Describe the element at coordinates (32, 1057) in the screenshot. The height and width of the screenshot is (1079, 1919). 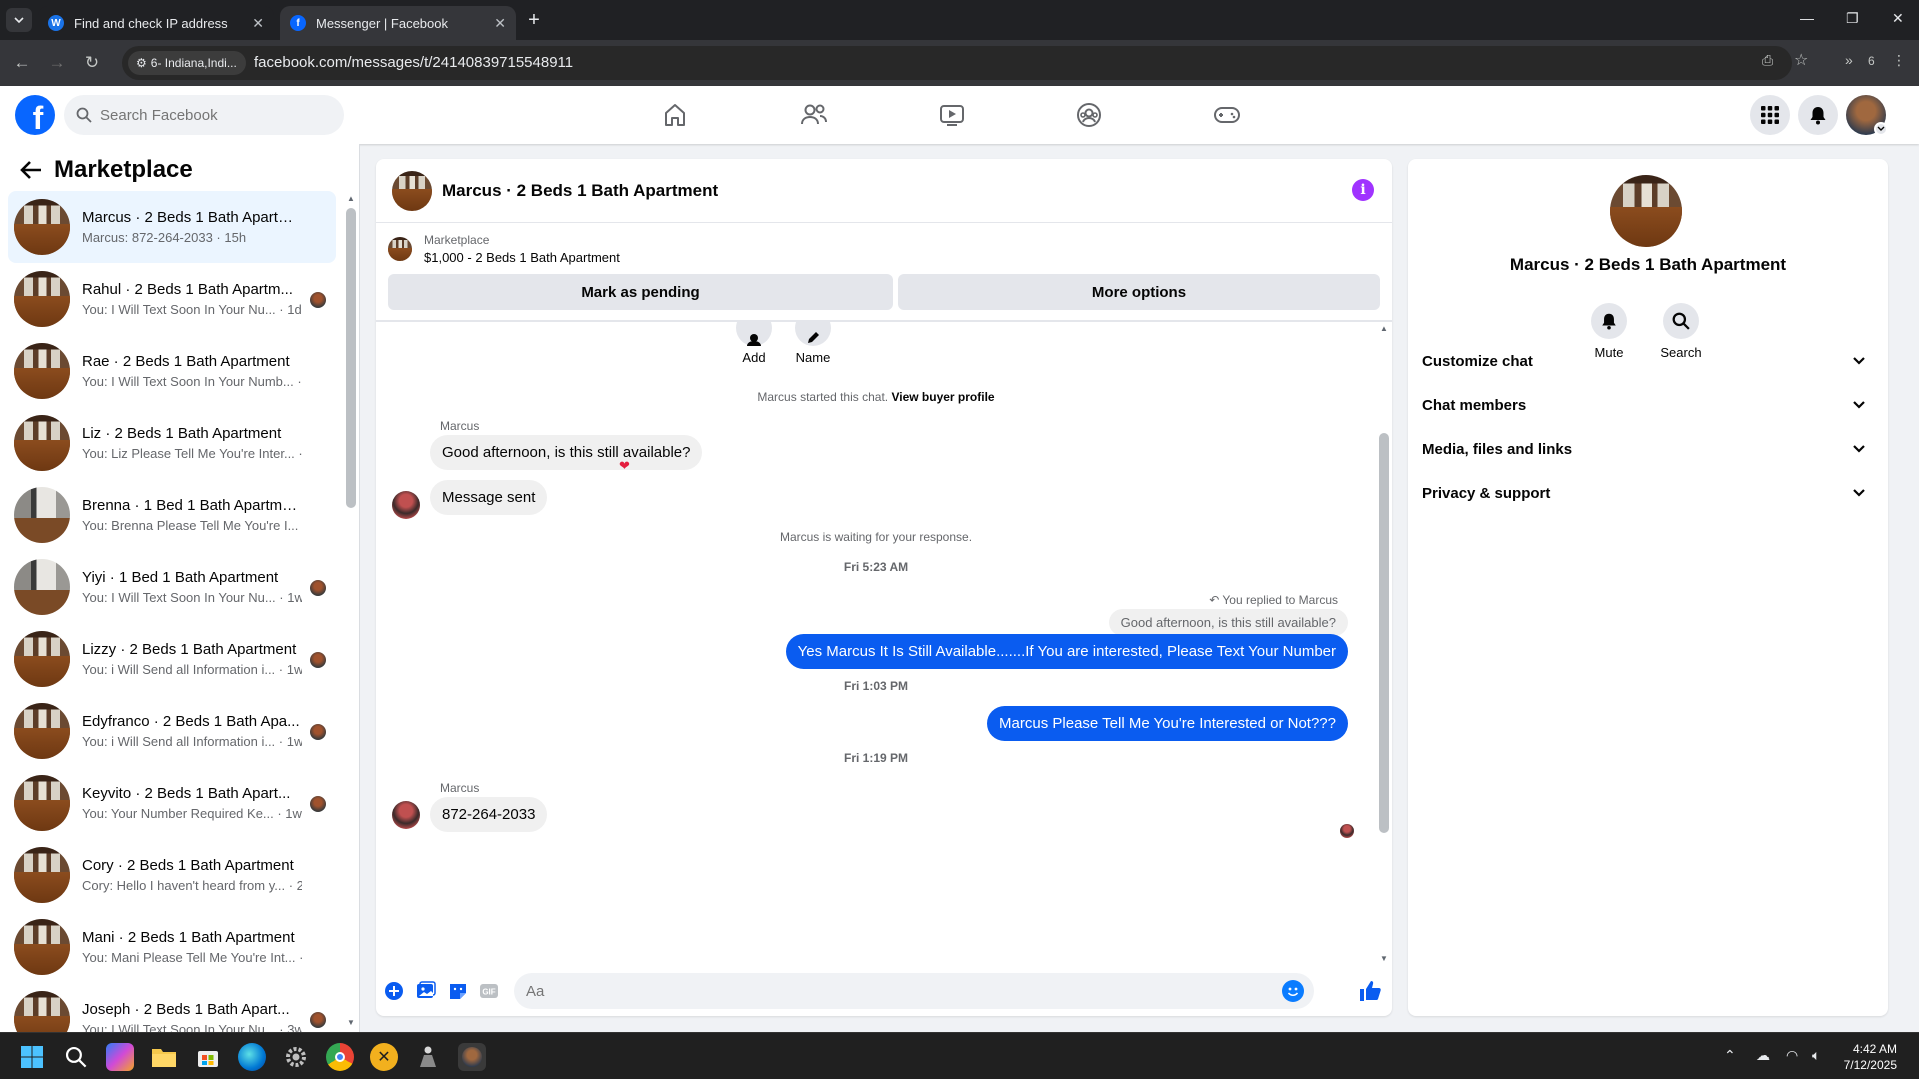
I see `windows-start-icon` at that location.